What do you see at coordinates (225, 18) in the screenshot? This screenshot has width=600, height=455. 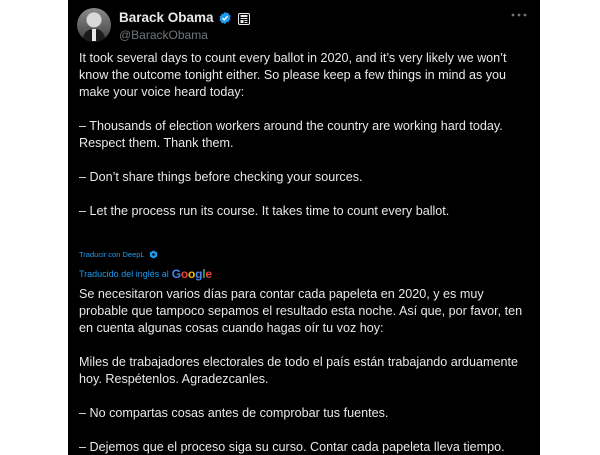 I see `verified-badge-icon` at bounding box center [225, 18].